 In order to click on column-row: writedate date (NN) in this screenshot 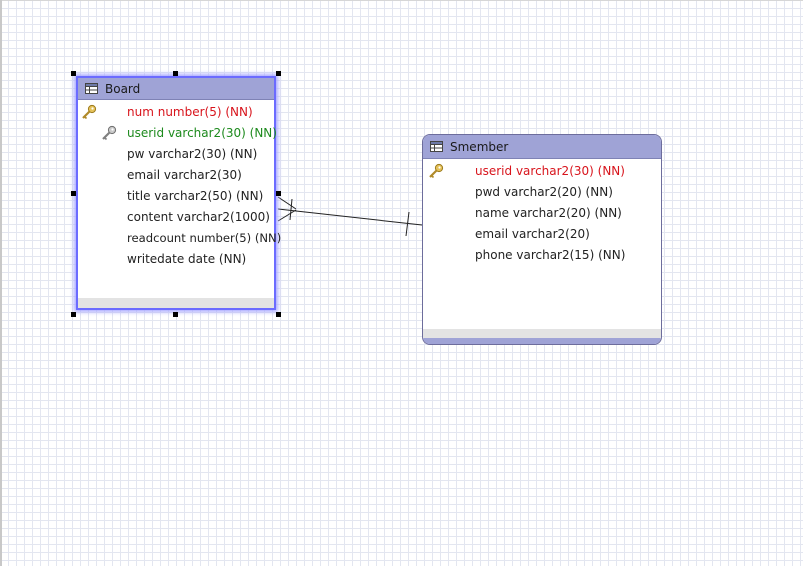, I will do `click(176, 259)`.